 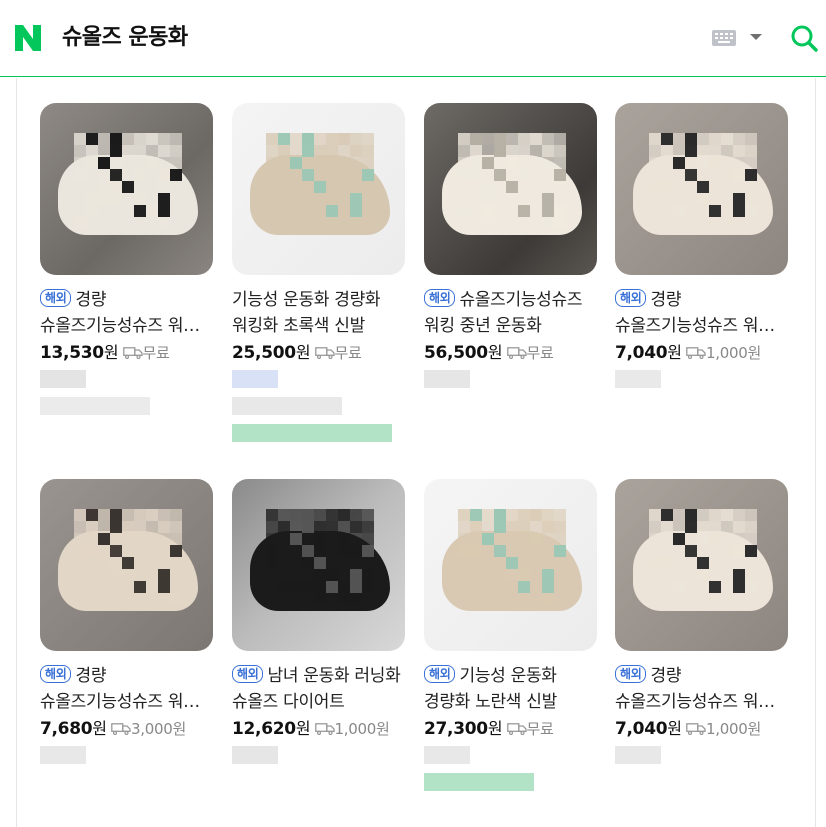 What do you see at coordinates (319, 276) in the screenshot?
I see `product-card: 기능성 운동화 경량화 워킹화 초록색 신발 25,500원 무료` at bounding box center [319, 276].